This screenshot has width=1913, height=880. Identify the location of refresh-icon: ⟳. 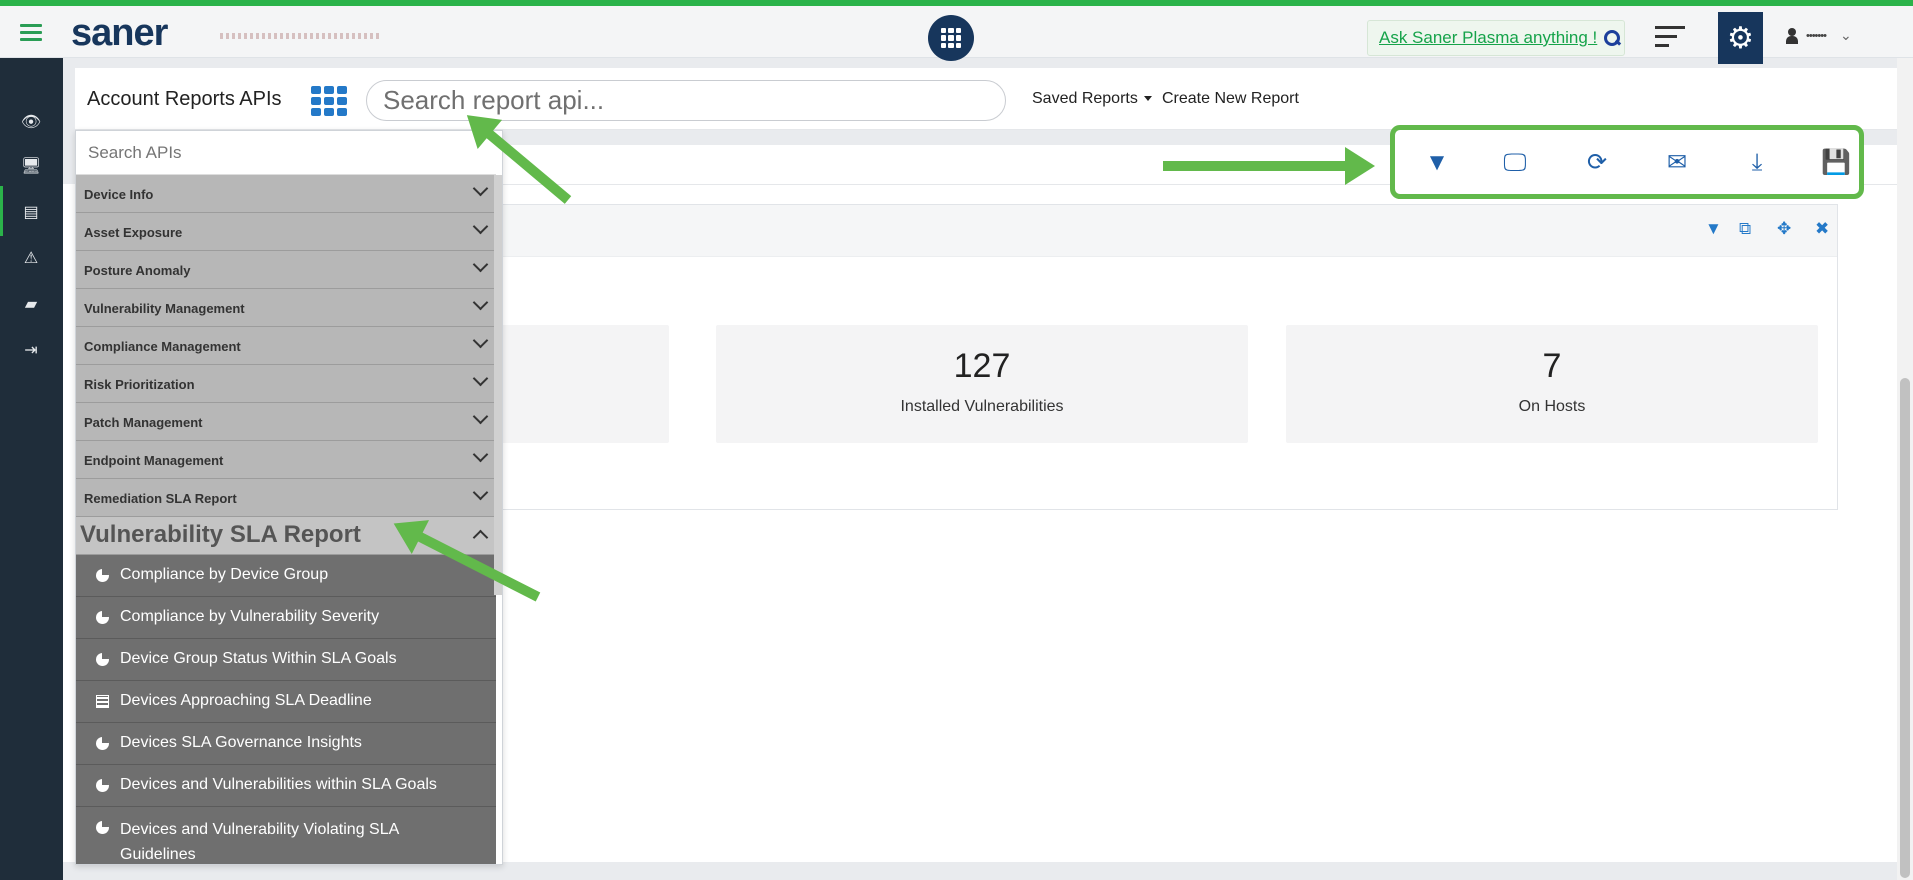
(1597, 163).